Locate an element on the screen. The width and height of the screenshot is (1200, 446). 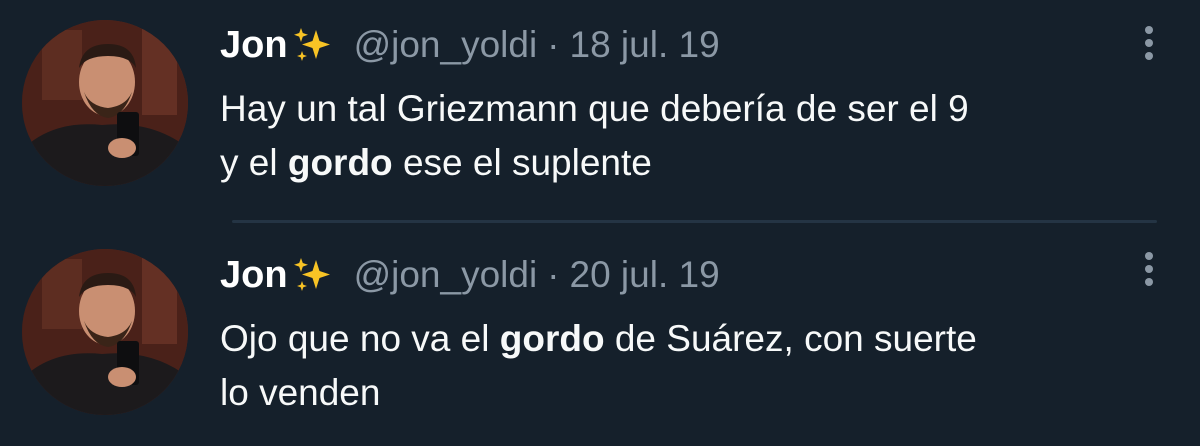
tweet-text-line: lo venden is located at coordinates (700, 393).